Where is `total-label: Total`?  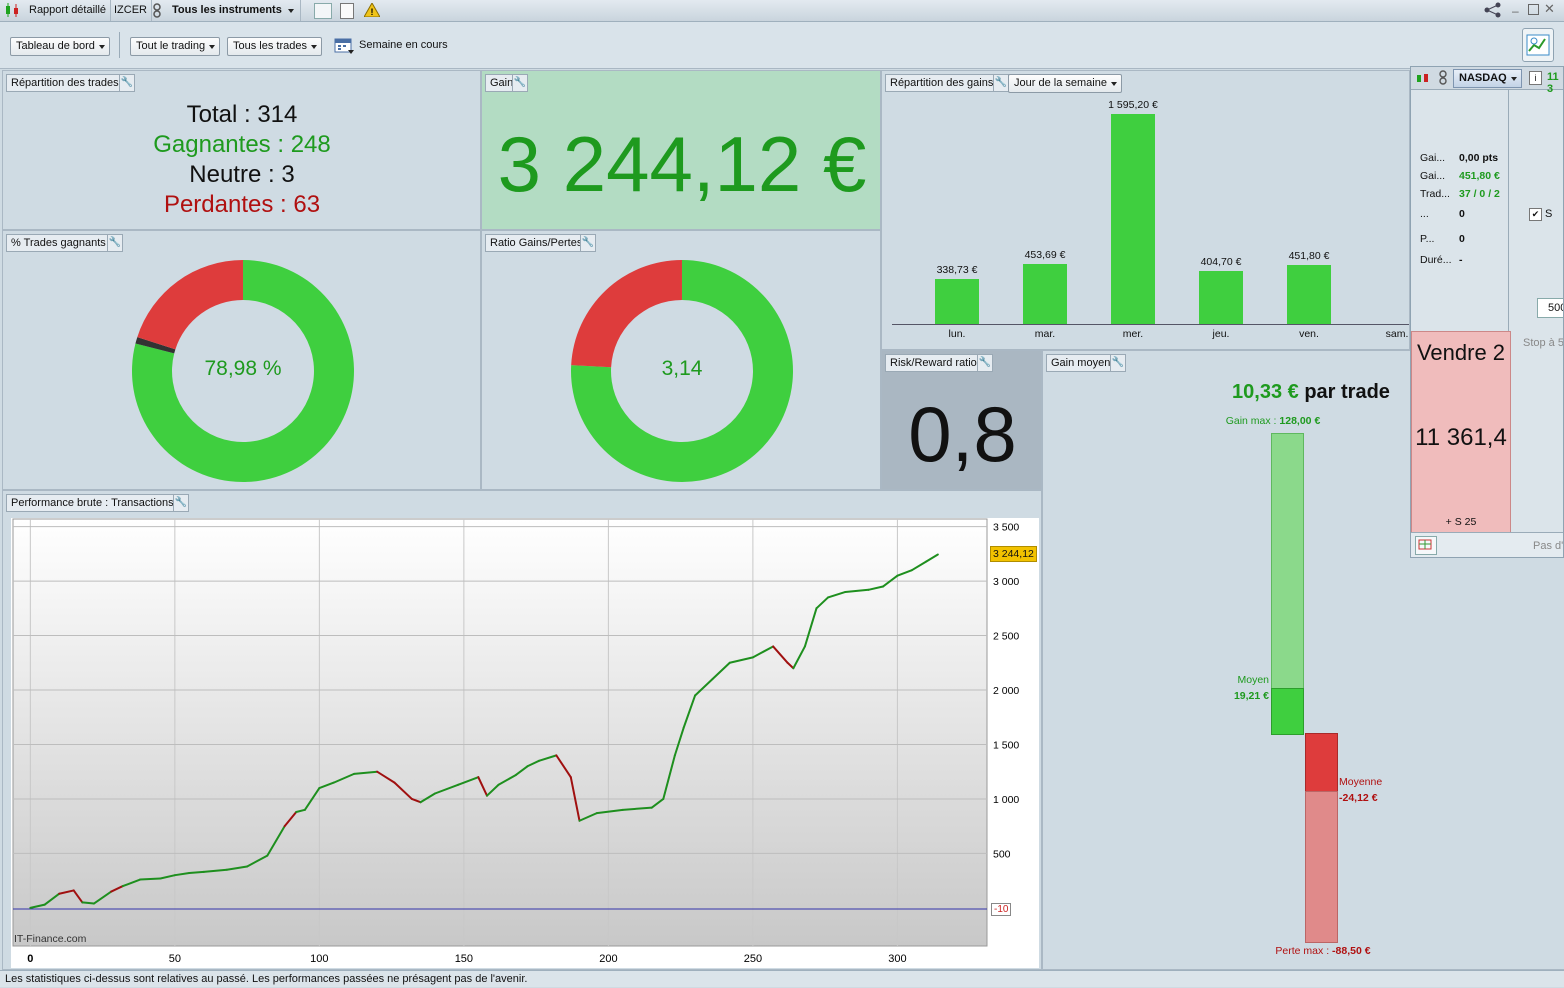 total-label: Total is located at coordinates (212, 114).